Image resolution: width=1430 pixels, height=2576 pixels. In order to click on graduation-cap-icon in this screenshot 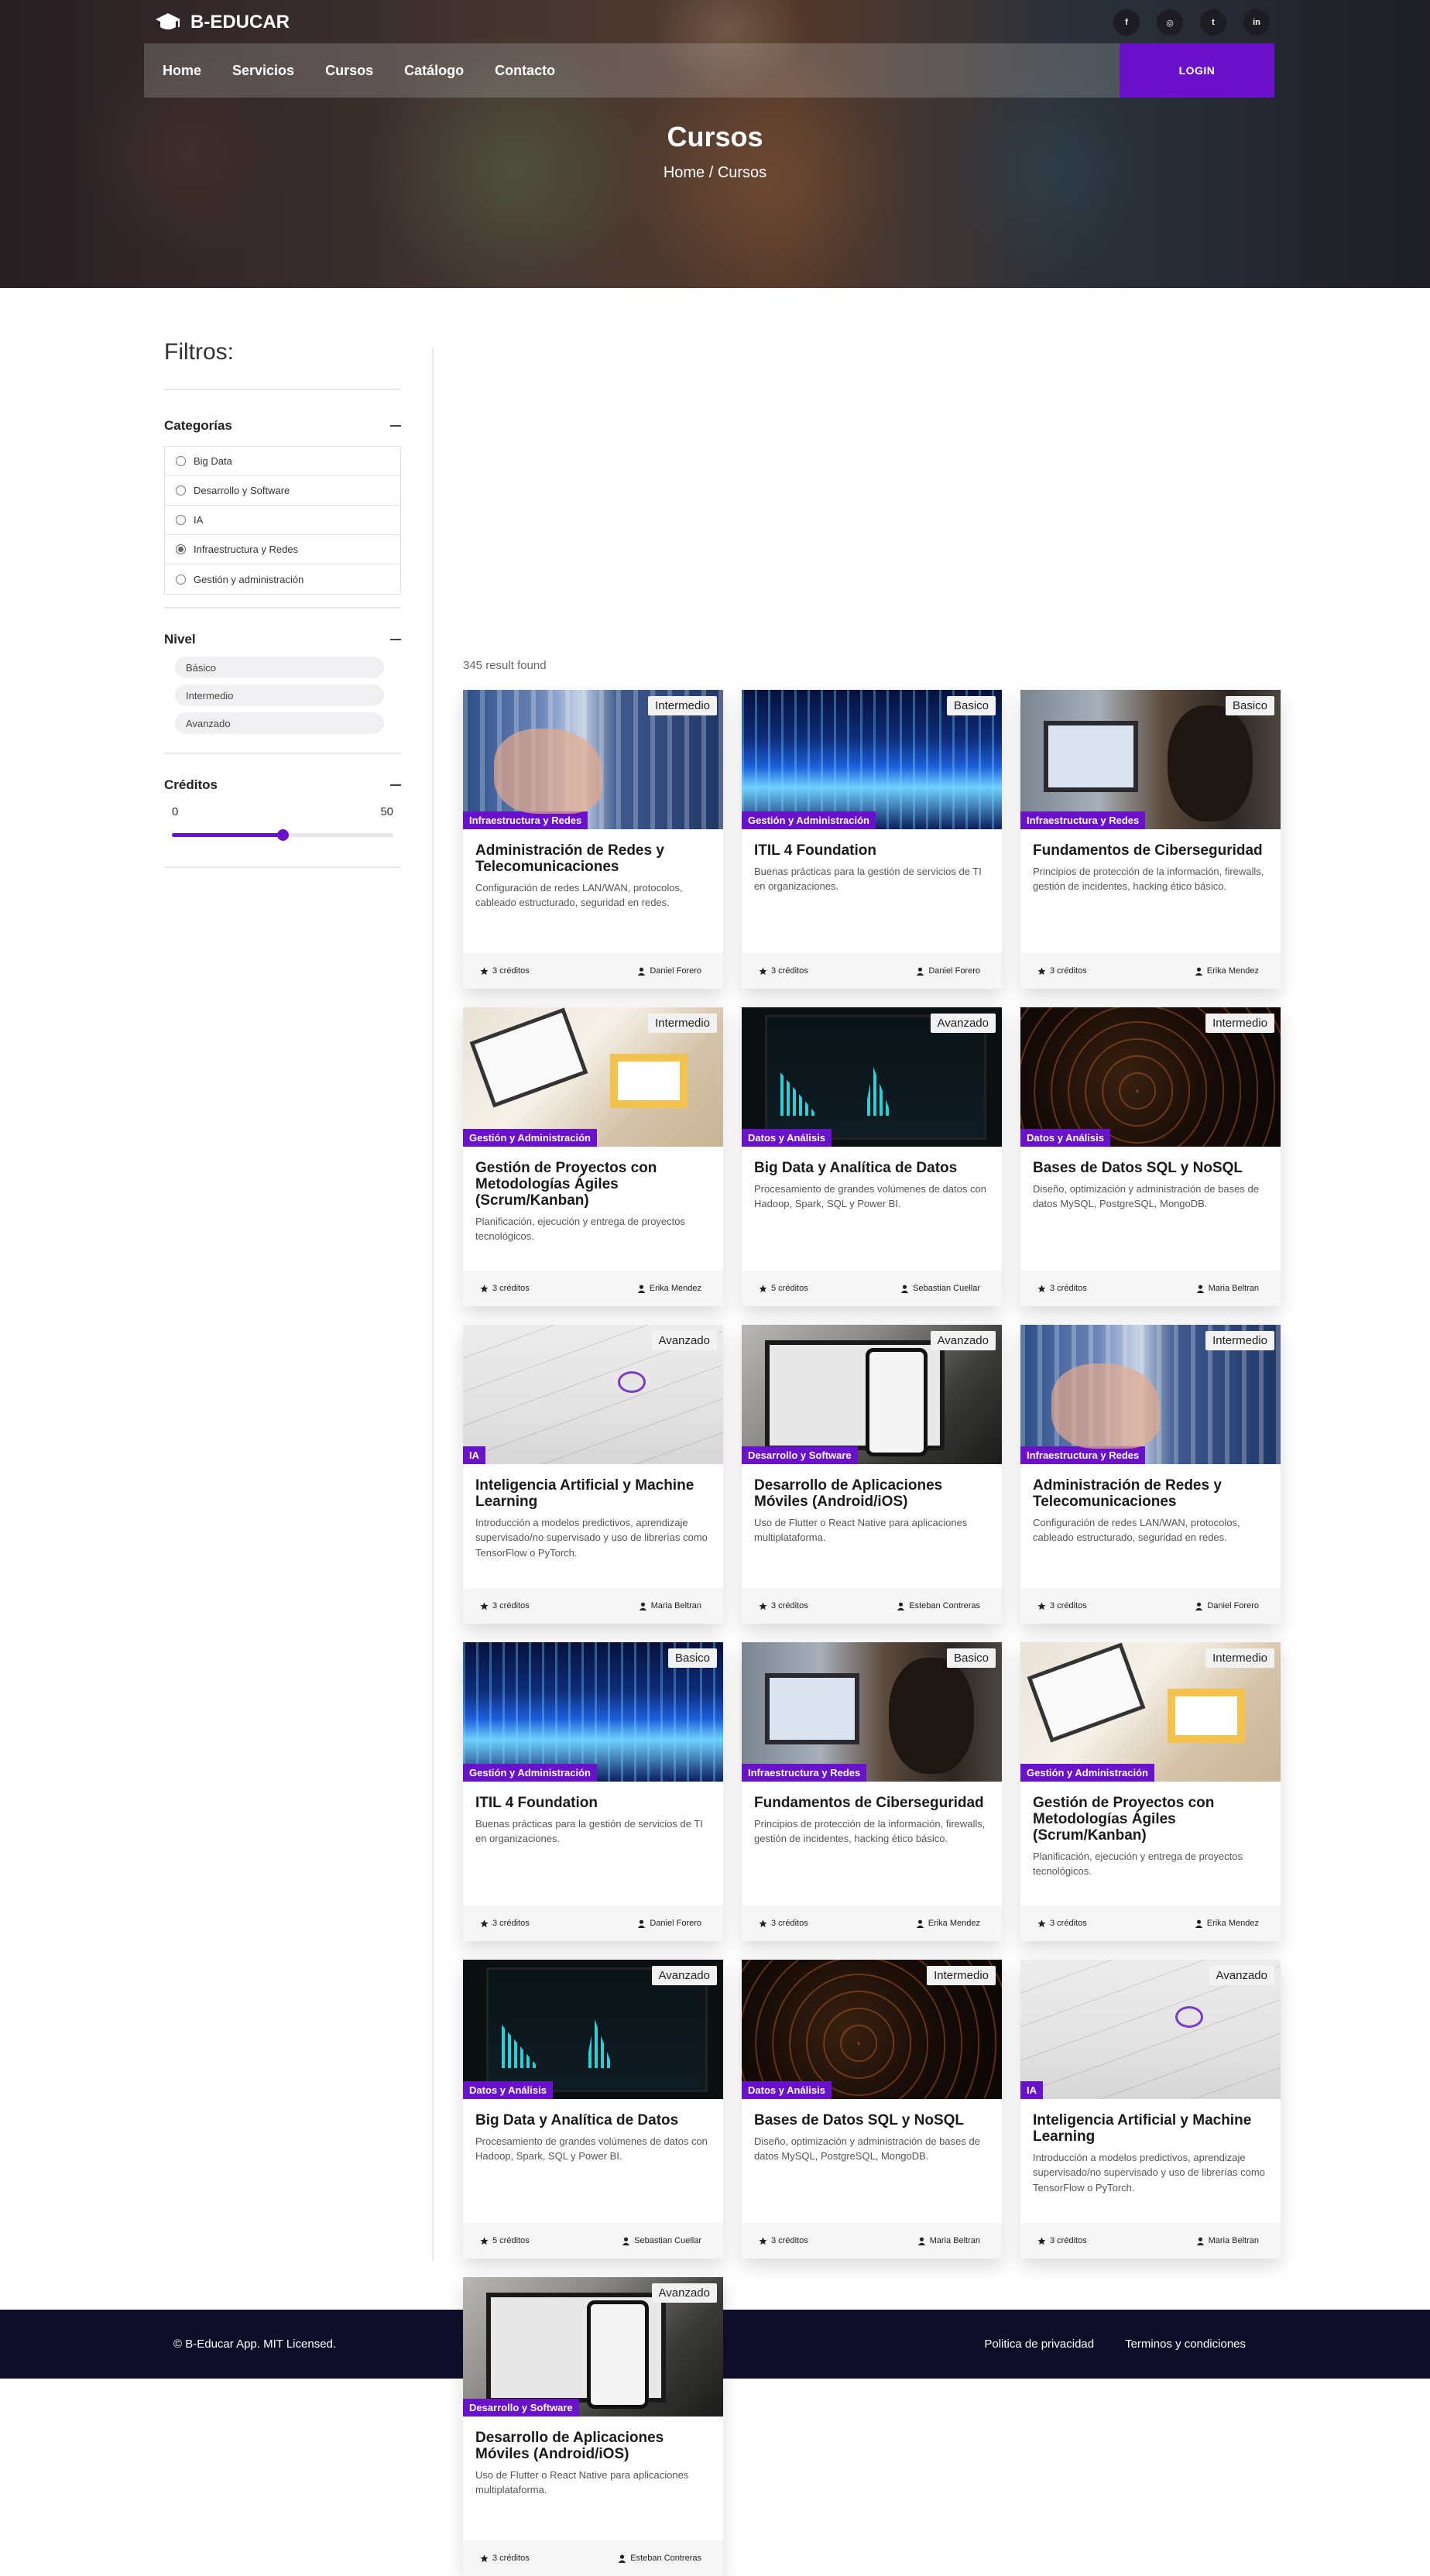, I will do `click(168, 21)`.